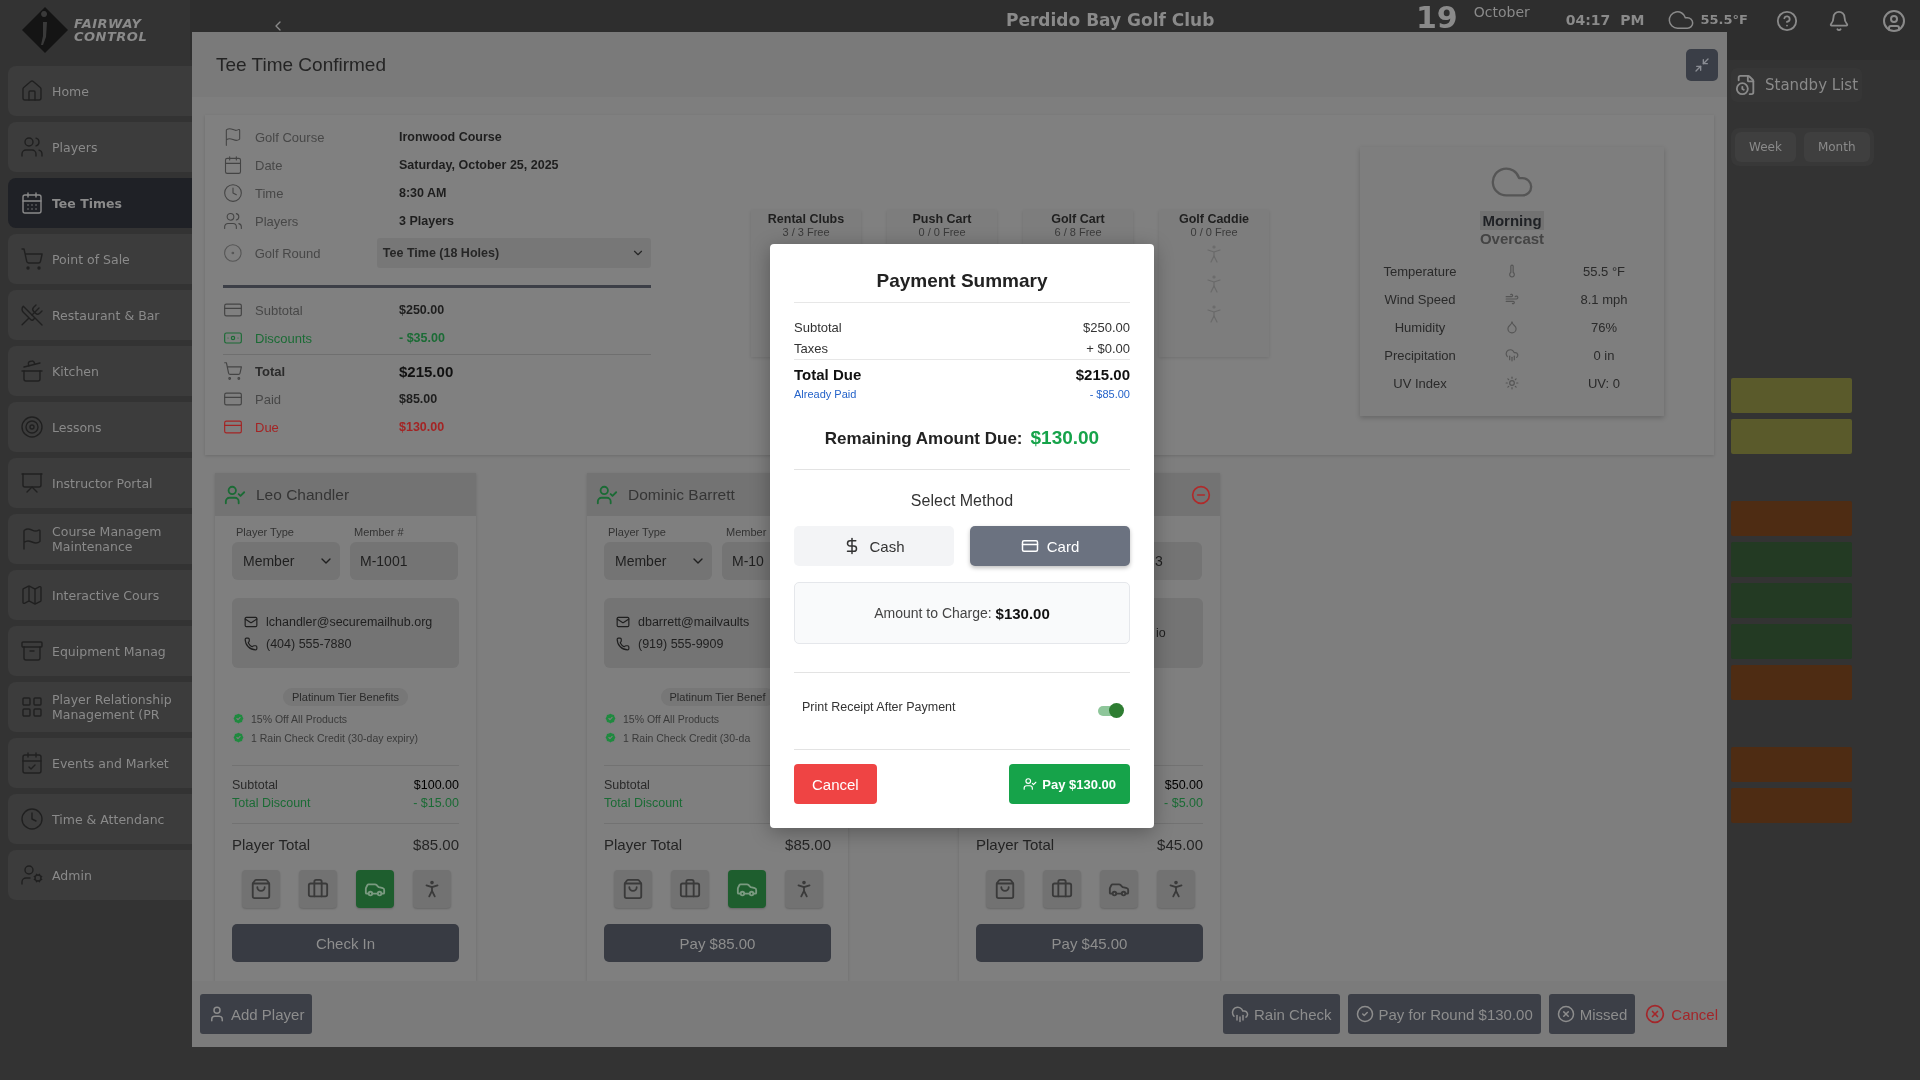 This screenshot has height=1080, width=1920. What do you see at coordinates (1839, 21) in the screenshot?
I see `bell-icon` at bounding box center [1839, 21].